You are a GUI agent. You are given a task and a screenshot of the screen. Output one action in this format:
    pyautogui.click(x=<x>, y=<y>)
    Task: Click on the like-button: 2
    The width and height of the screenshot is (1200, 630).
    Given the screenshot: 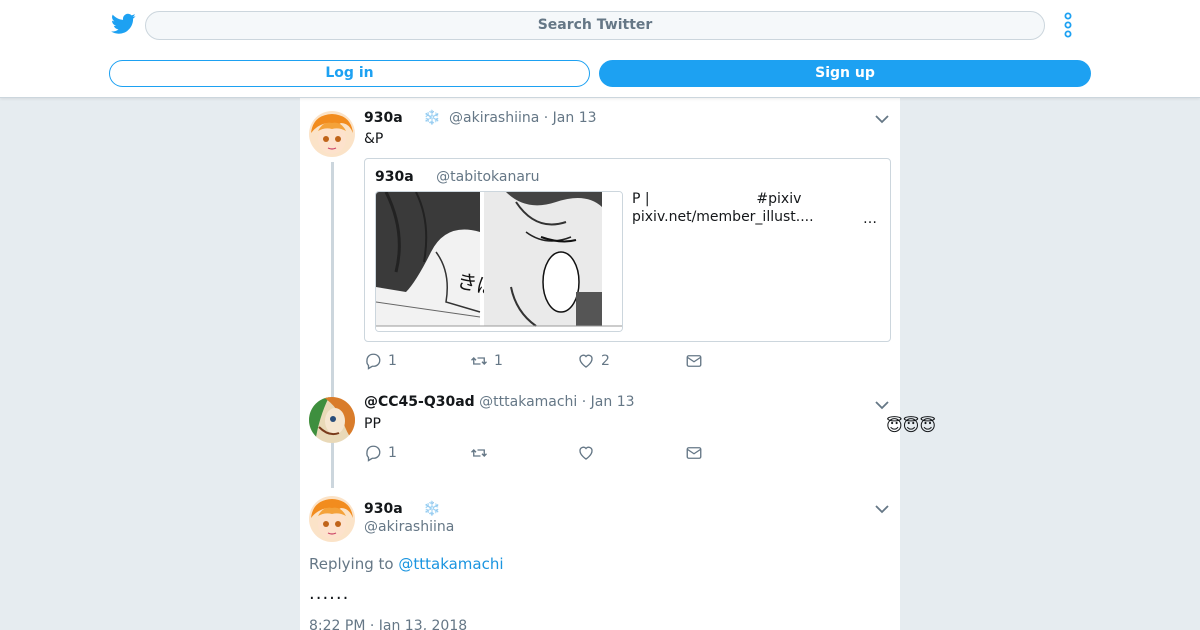 What is the action you would take?
    pyautogui.click(x=593, y=361)
    